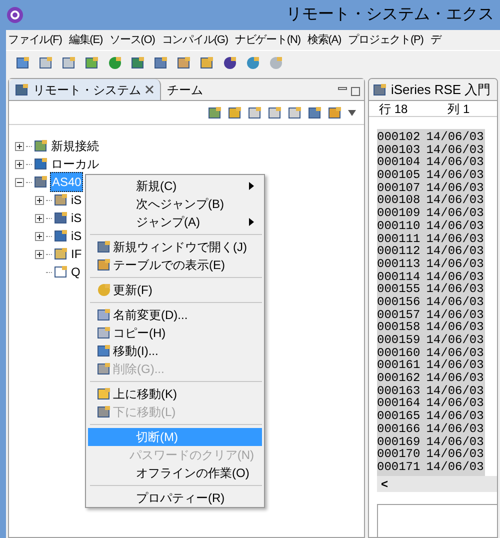 This screenshot has height=538, width=500. I want to click on sequence-number: 000169, so click(398, 442).